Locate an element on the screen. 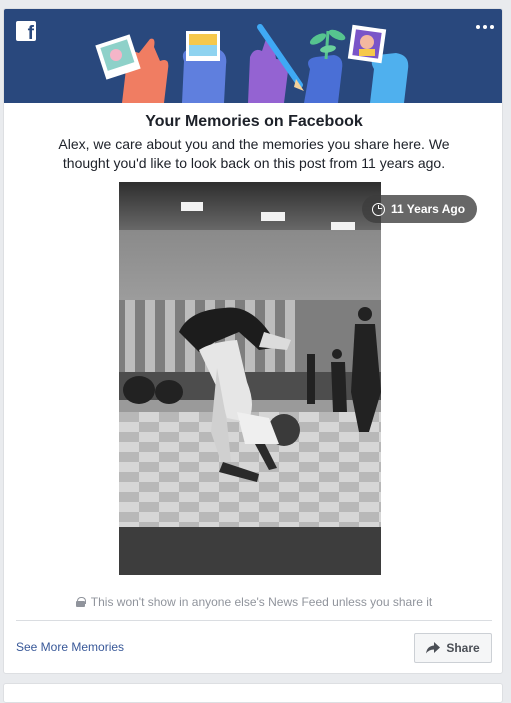 Image resolution: width=511 pixels, height=703 pixels. lock-icon is located at coordinates (80, 602).